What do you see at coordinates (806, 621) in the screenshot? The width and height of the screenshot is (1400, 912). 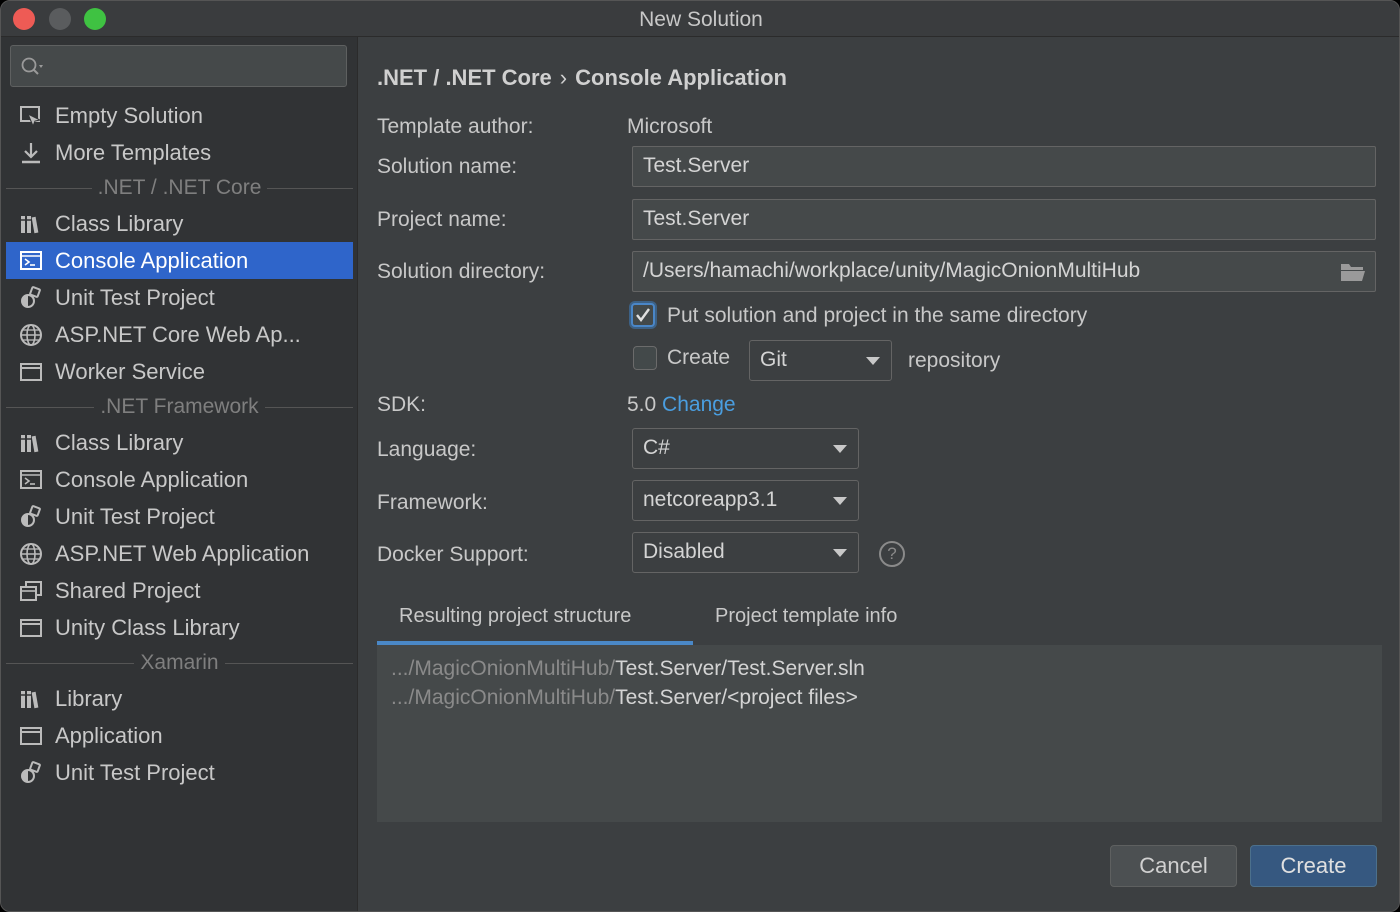 I see `tab-project-template-info: Project template info` at bounding box center [806, 621].